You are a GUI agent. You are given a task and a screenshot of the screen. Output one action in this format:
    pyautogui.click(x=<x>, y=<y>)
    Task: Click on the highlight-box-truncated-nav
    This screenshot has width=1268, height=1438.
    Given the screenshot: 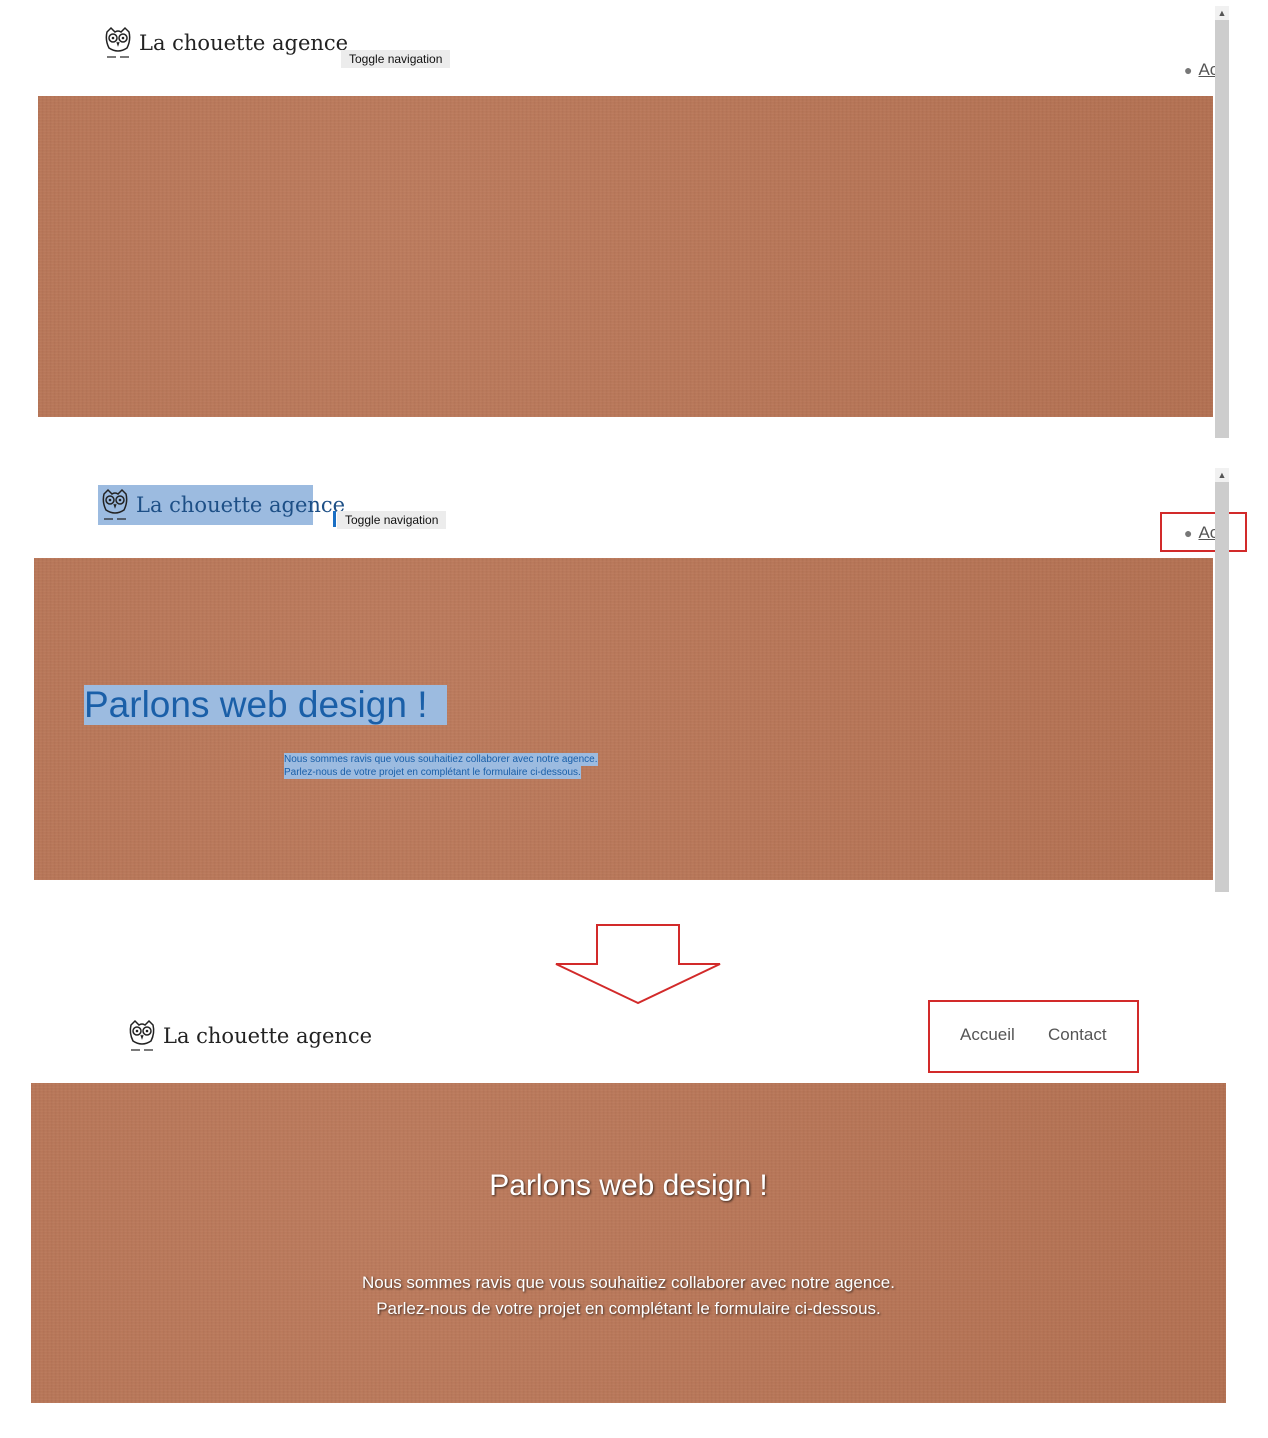 What is the action you would take?
    pyautogui.click(x=1203, y=532)
    